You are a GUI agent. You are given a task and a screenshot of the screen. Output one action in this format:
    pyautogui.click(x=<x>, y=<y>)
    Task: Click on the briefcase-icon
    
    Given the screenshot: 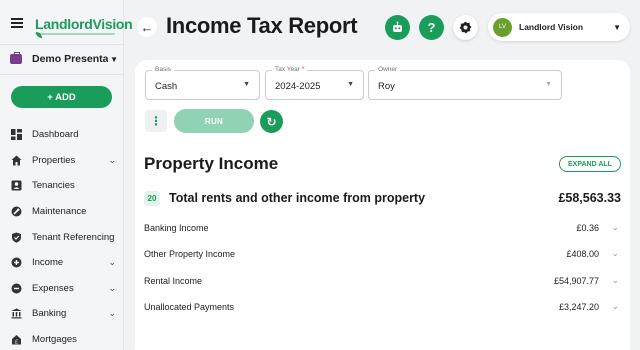 What is the action you would take?
    pyautogui.click(x=16, y=58)
    